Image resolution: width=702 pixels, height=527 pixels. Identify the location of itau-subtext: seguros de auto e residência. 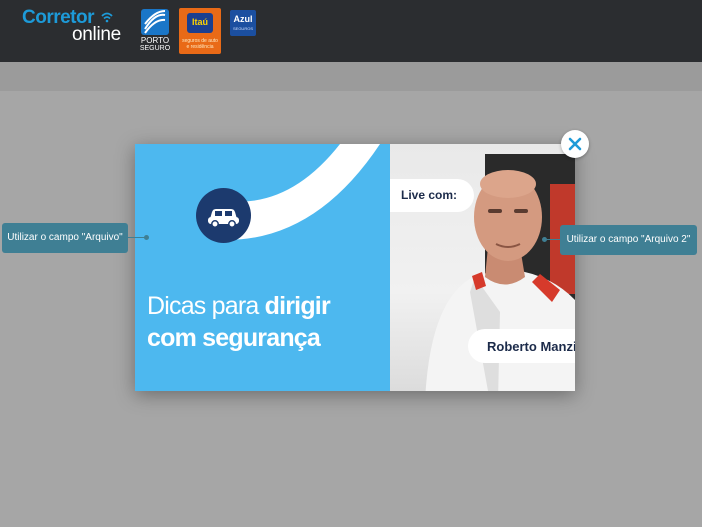
(200, 44).